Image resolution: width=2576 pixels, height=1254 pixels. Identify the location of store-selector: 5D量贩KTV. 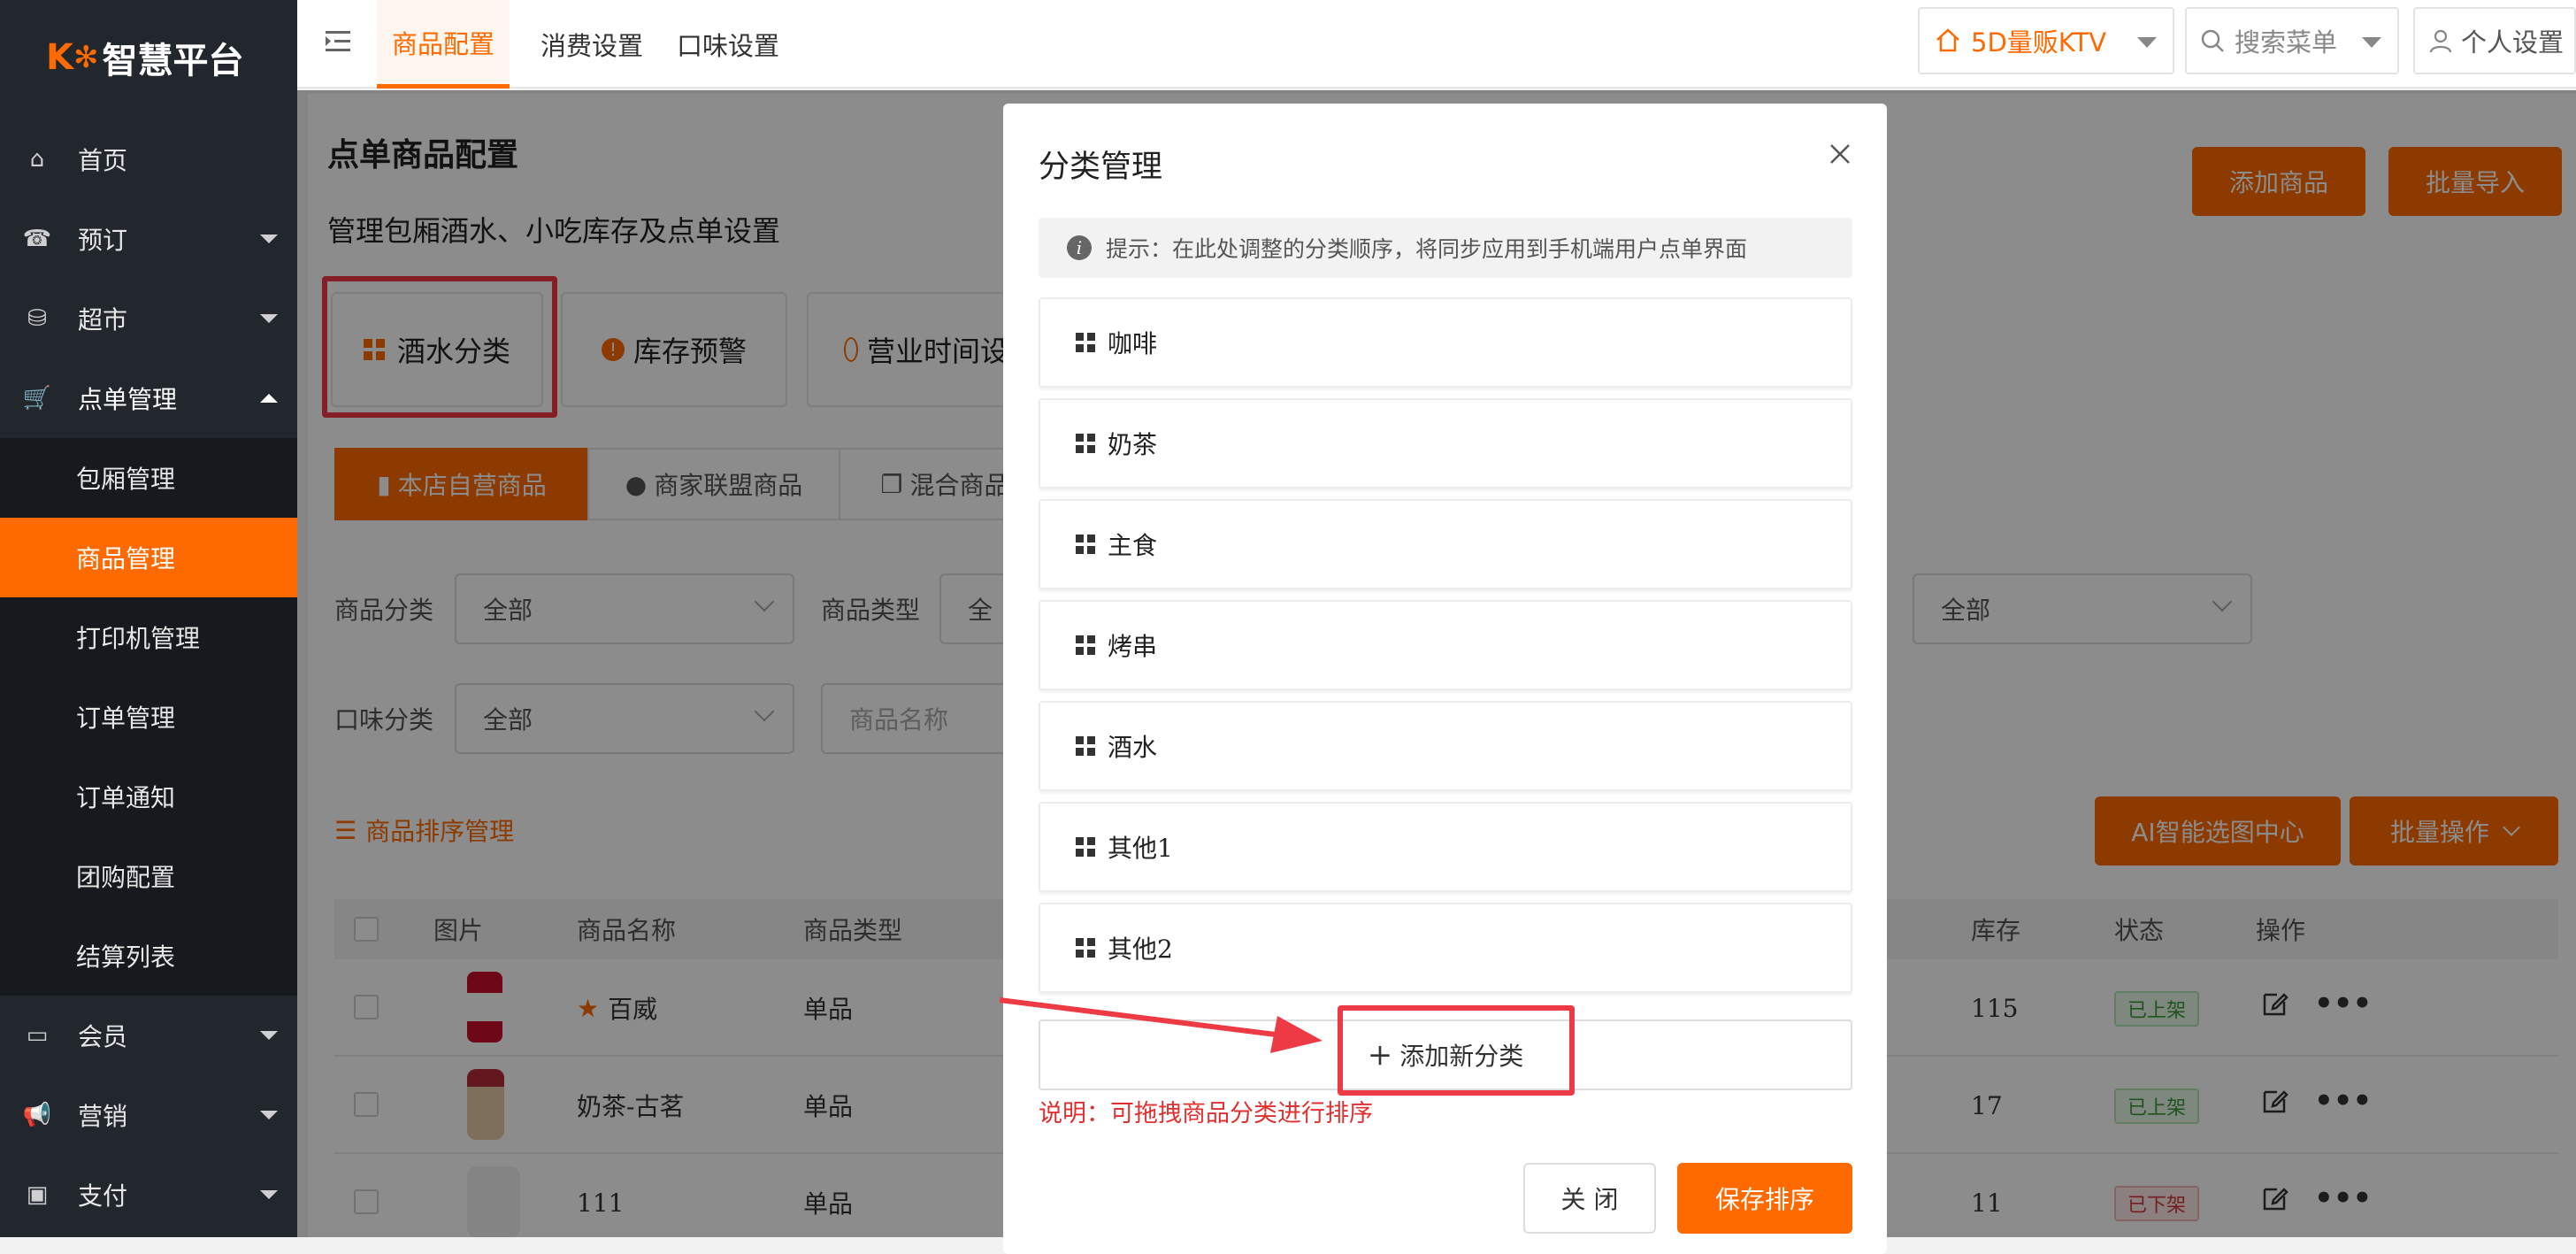
(2046, 40).